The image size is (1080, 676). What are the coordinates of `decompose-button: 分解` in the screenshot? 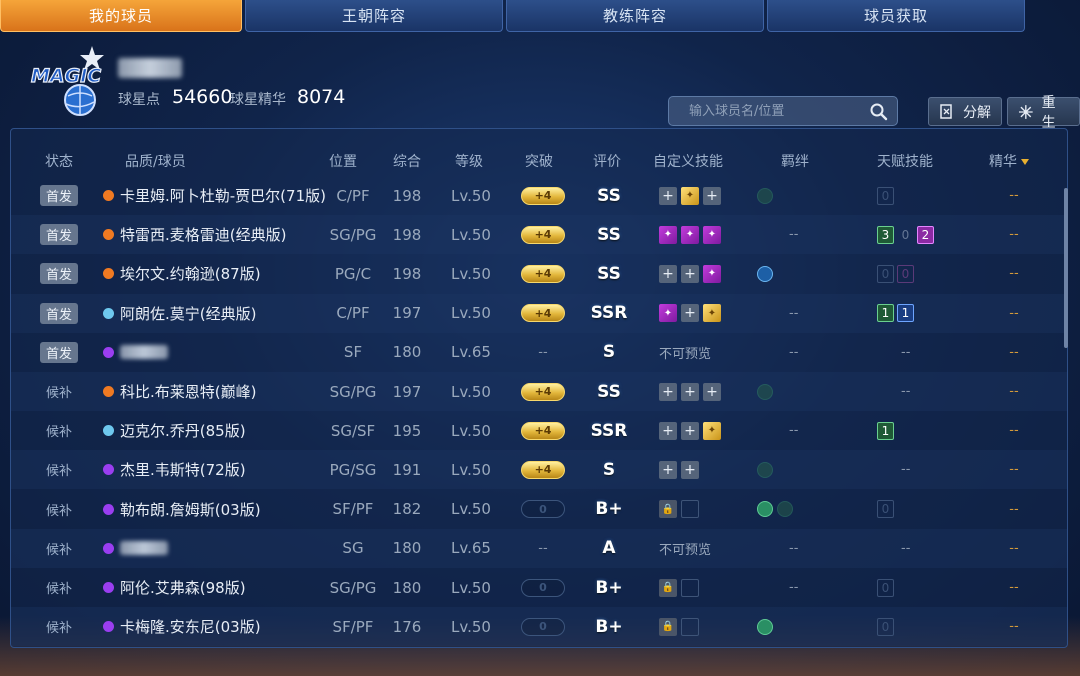 It's located at (965, 111).